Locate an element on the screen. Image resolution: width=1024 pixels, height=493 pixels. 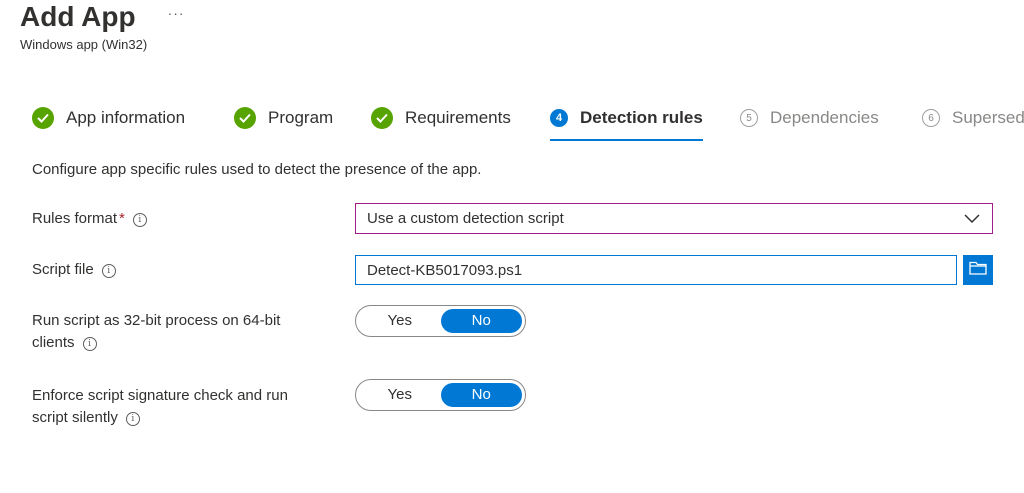
enforce-signature-label-line1: Enforce script signature check and run is located at coordinates (160, 395).